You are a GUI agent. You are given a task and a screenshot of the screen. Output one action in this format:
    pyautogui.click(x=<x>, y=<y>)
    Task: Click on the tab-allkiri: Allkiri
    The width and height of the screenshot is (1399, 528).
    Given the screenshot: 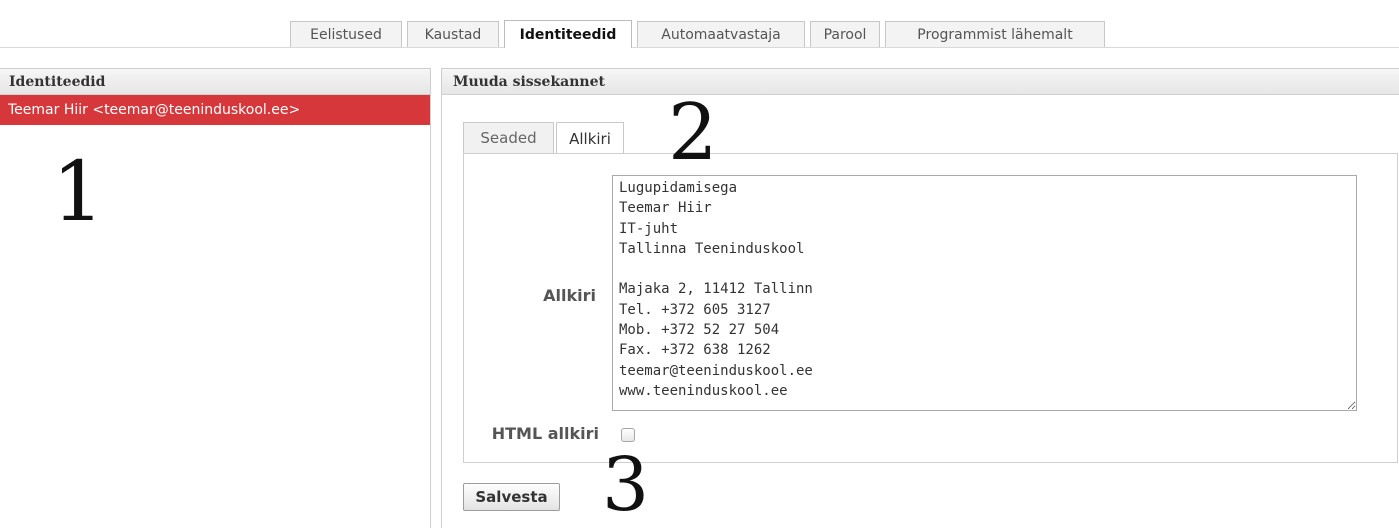 What is the action you would take?
    pyautogui.click(x=590, y=138)
    